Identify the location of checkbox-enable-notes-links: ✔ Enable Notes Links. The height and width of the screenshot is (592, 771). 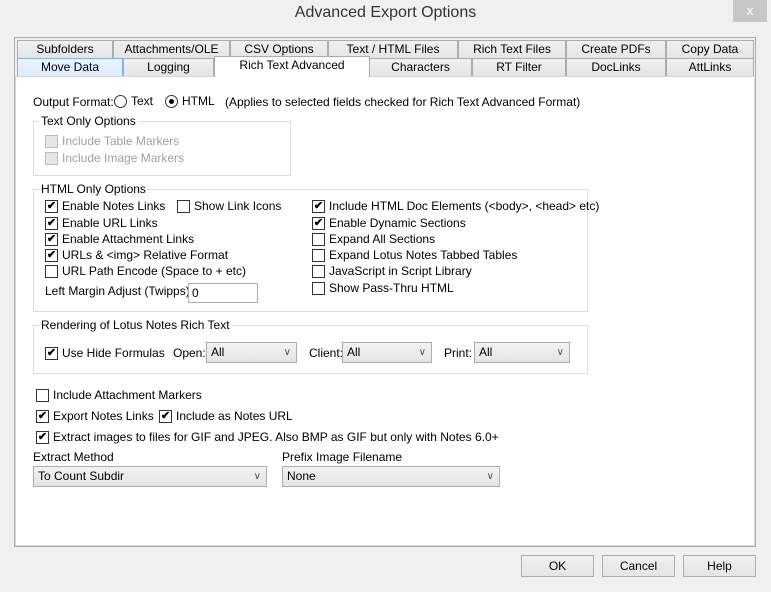
(105, 206).